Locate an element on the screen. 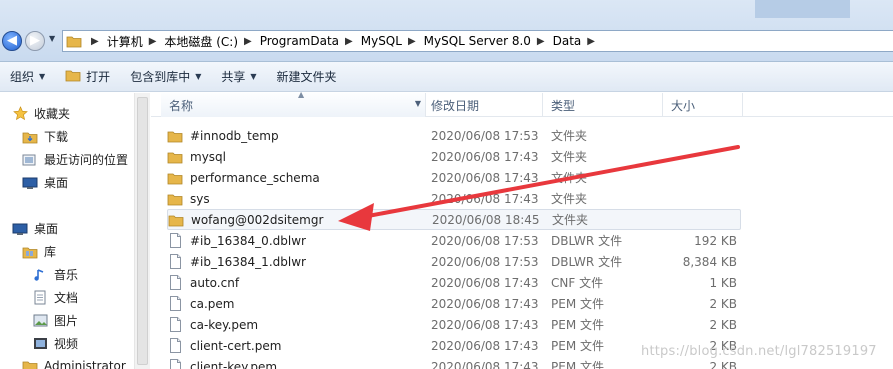 This screenshot has height=369, width=893. file-size: 192 KB is located at coordinates (715, 240).